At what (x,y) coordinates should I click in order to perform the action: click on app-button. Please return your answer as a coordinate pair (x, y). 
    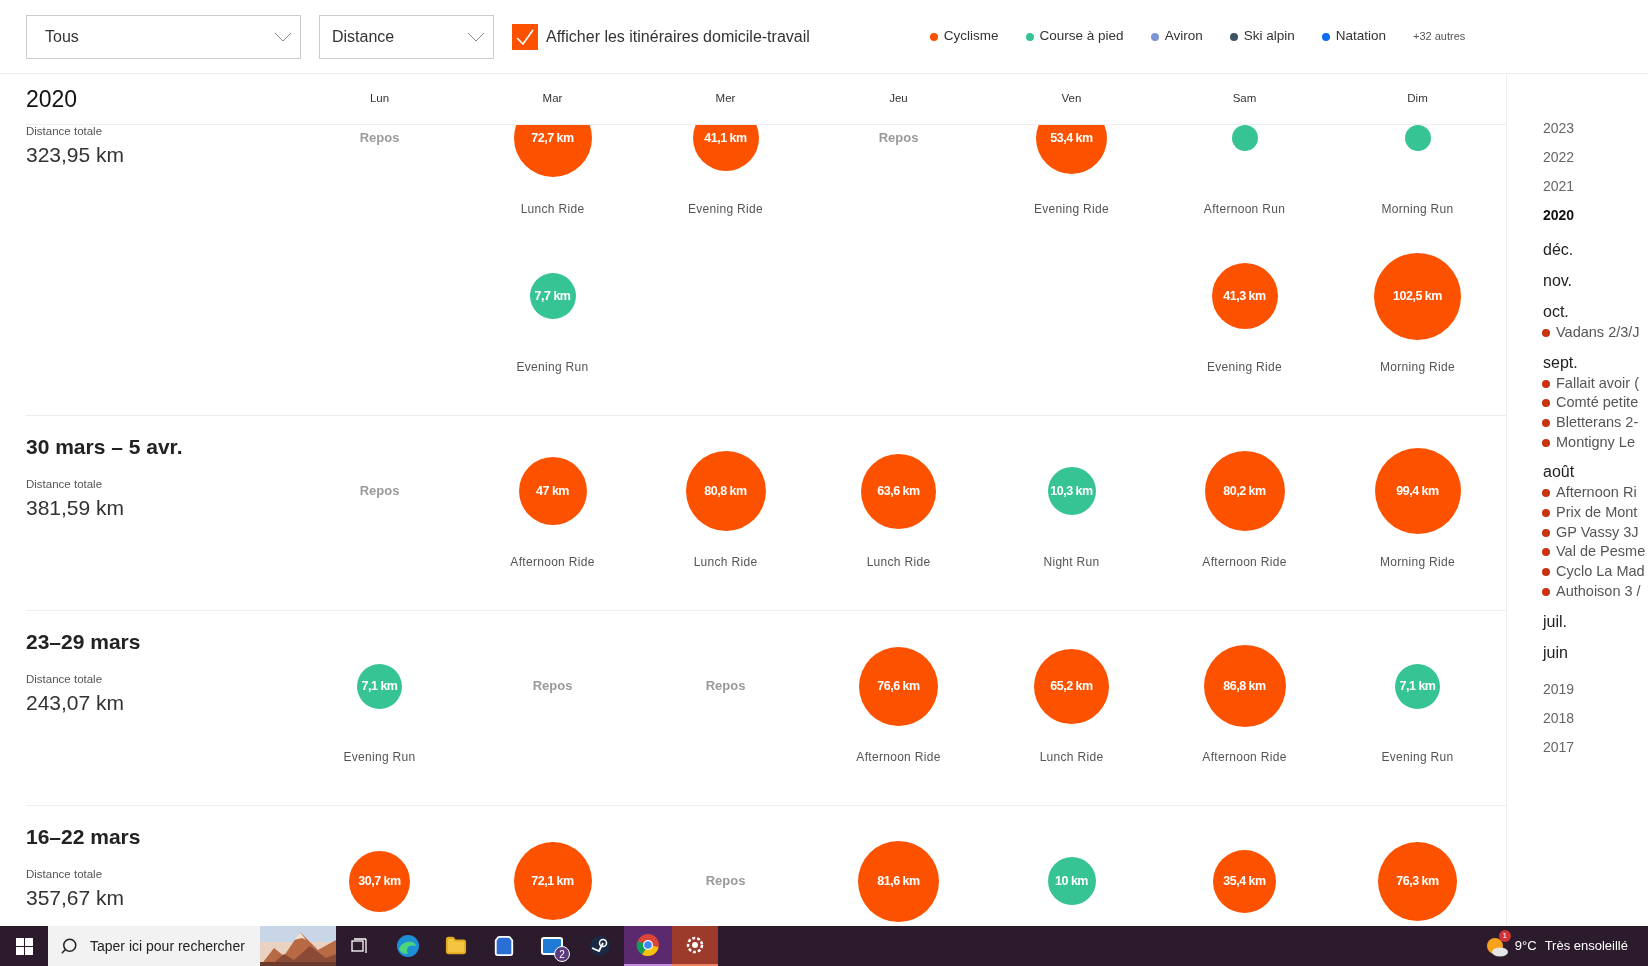
    Looking at the image, I should click on (695, 946).